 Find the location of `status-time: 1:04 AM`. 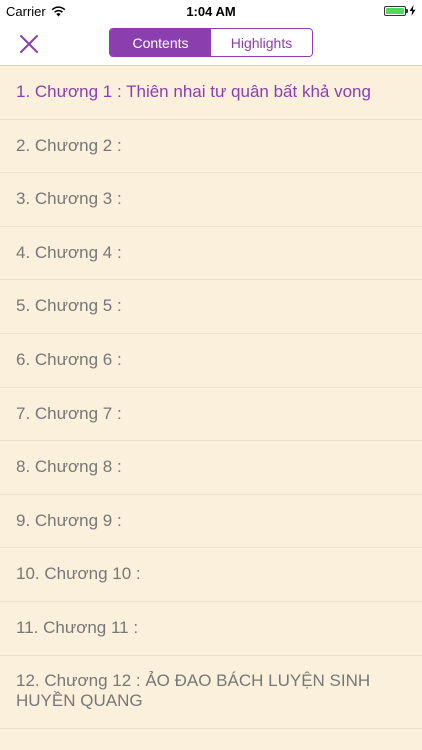

status-time: 1:04 AM is located at coordinates (211, 11).